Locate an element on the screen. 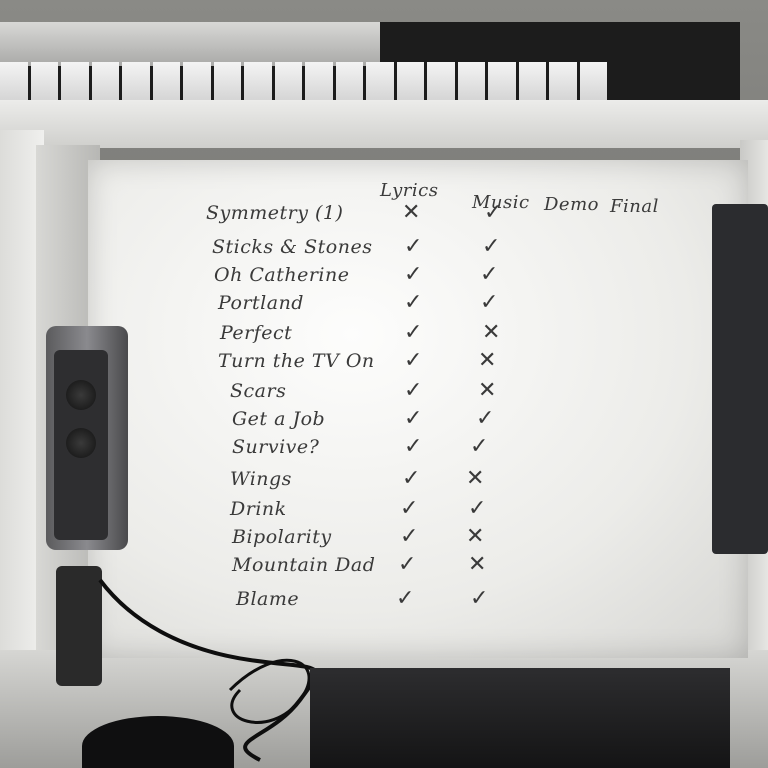 The width and height of the screenshot is (768, 768). song-title: Drink is located at coordinates (258, 509).